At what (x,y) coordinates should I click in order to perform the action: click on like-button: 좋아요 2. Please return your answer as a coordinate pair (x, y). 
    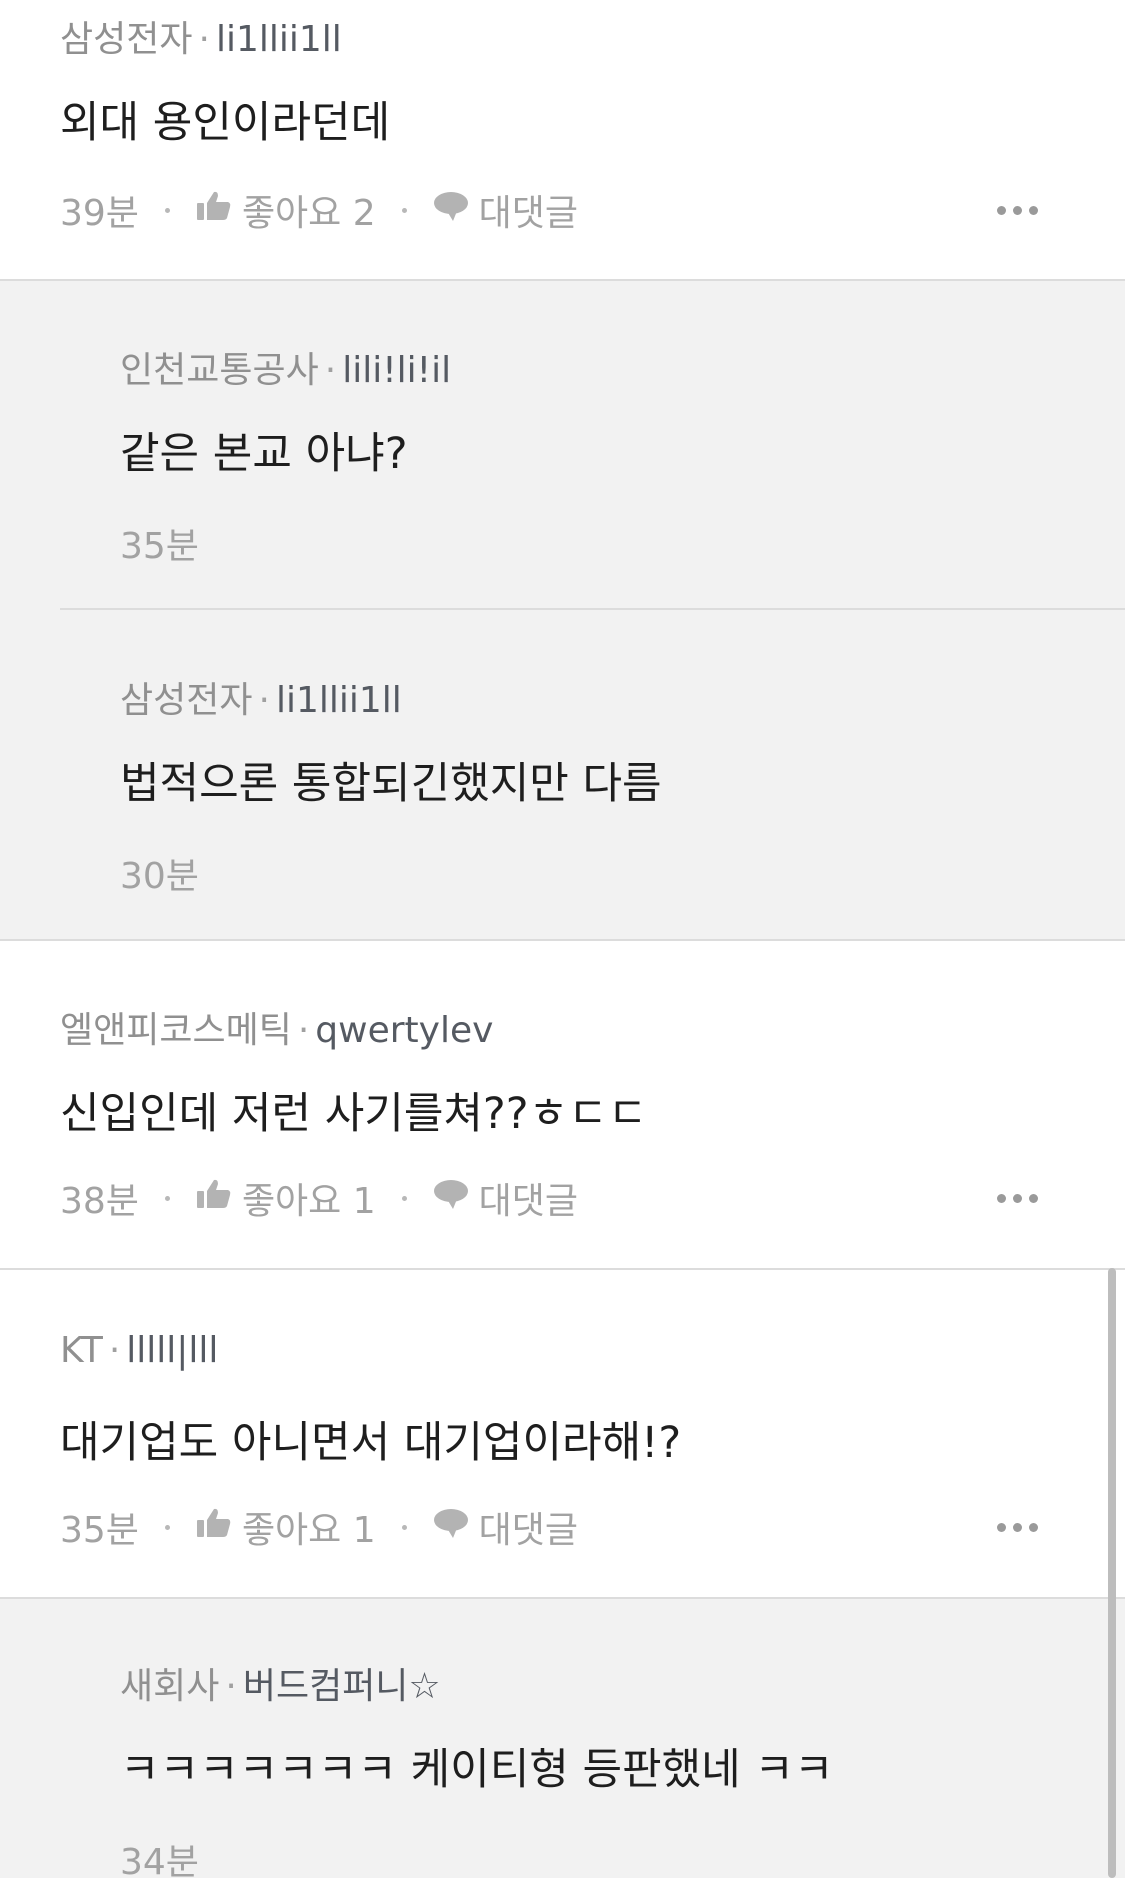
    Looking at the image, I should click on (286, 210).